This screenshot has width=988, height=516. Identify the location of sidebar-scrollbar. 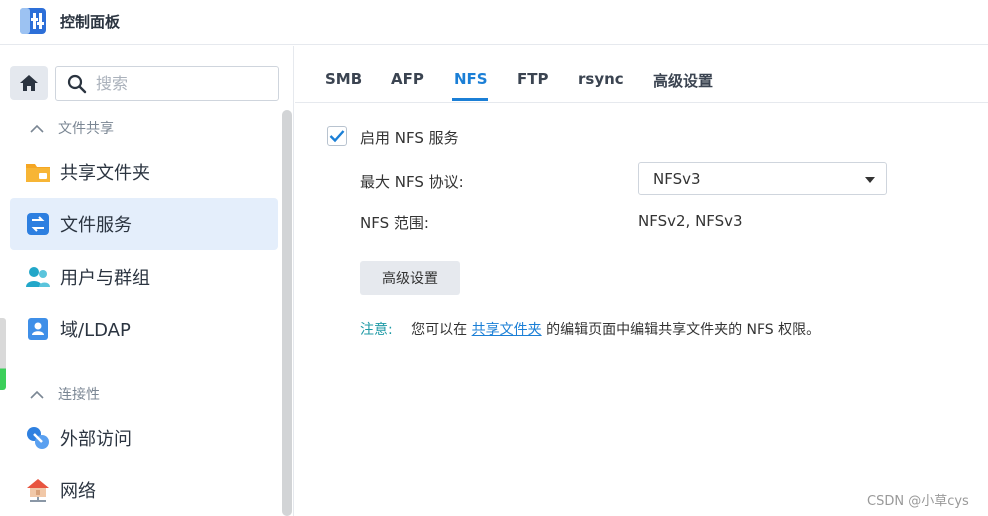
(287, 313).